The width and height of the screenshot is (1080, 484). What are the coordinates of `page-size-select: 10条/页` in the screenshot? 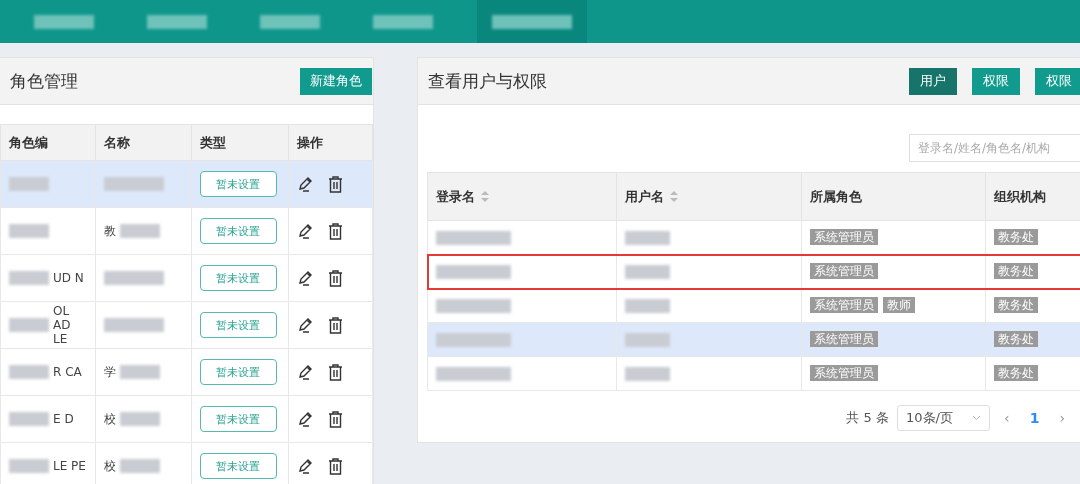 It's located at (944, 418).